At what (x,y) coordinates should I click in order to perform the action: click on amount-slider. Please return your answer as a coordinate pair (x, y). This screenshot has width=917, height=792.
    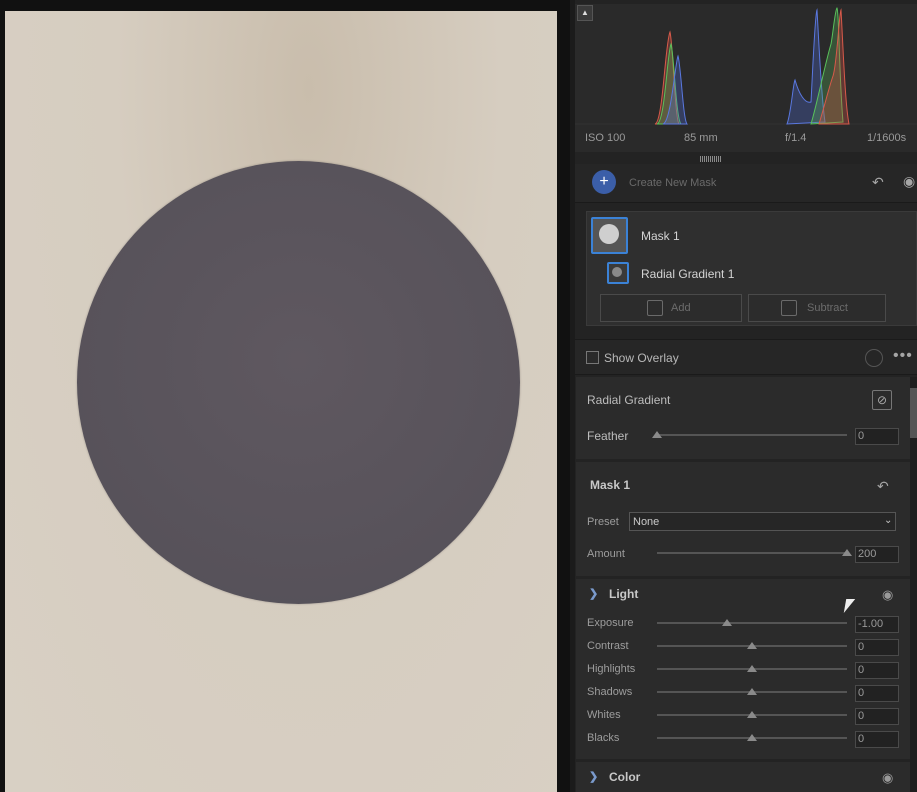
    Looking at the image, I should click on (752, 553).